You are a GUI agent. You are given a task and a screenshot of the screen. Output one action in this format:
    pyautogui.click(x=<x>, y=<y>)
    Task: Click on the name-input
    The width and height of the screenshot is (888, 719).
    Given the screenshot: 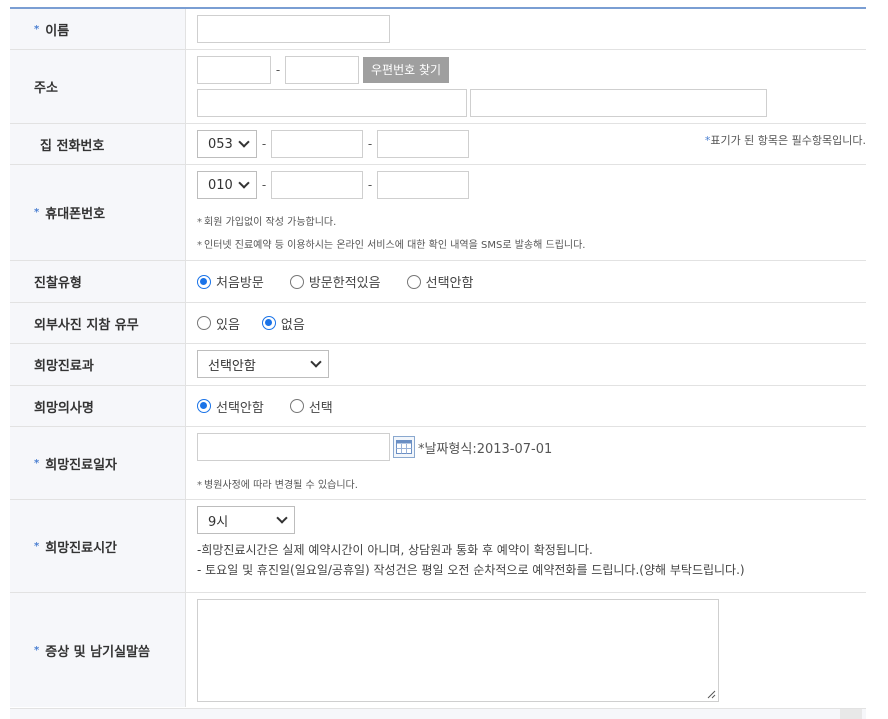 What is the action you would take?
    pyautogui.click(x=293, y=29)
    